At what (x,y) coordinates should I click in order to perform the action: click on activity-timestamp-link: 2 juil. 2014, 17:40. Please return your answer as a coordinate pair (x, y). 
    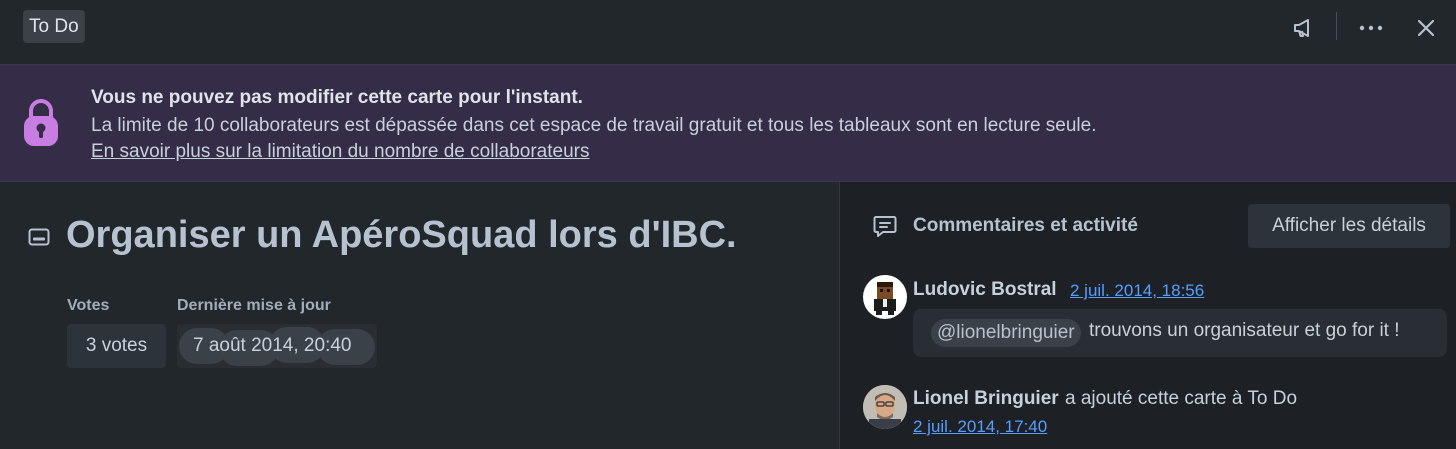
    Looking at the image, I should click on (980, 427).